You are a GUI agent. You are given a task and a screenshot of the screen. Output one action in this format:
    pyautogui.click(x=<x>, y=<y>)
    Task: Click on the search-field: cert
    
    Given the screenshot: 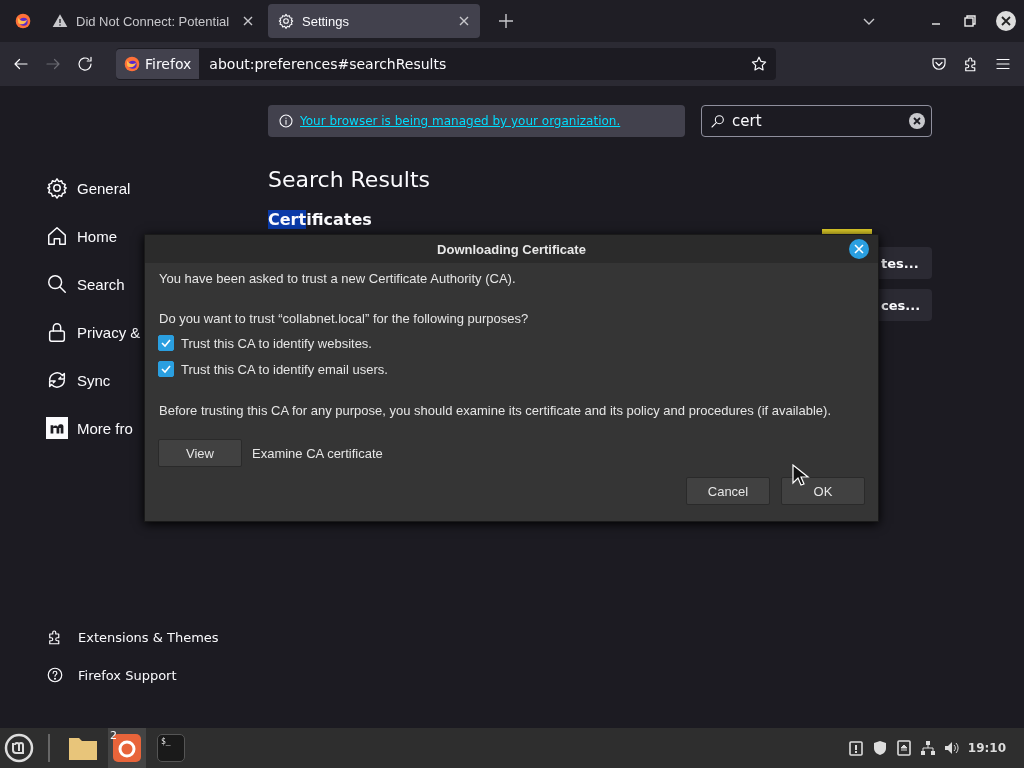 What is the action you would take?
    pyautogui.click(x=816, y=121)
    